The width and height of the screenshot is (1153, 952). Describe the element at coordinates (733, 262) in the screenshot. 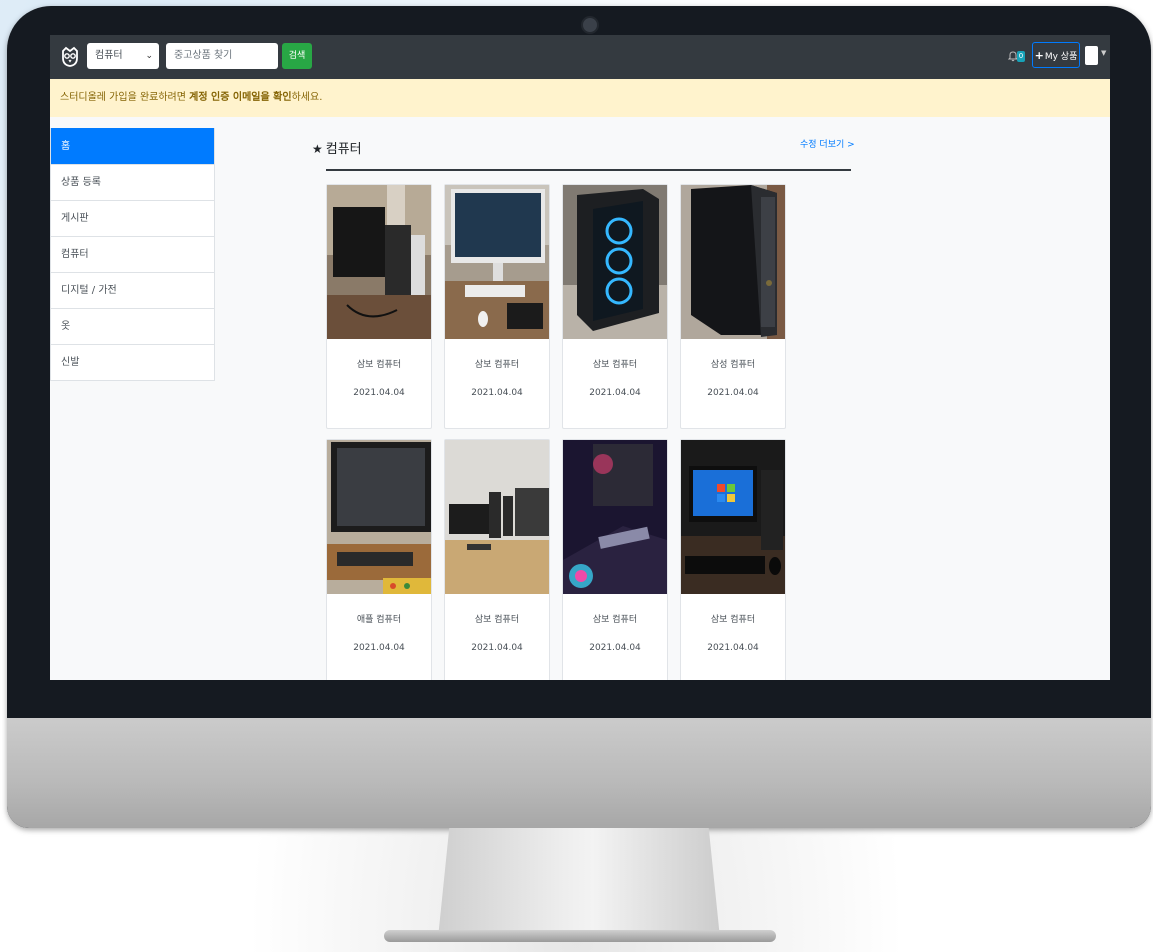

I see `black-tower-photo` at that location.